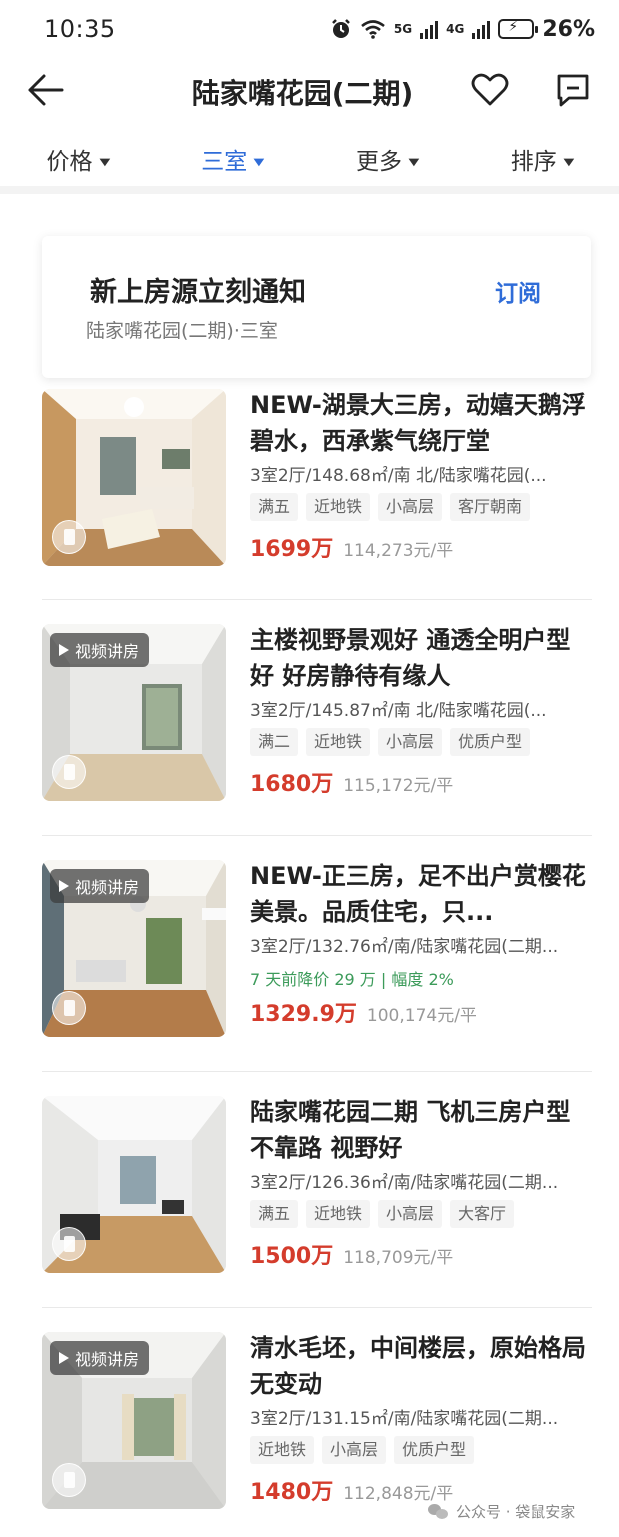 This screenshot has height=1537, width=619. Describe the element at coordinates (429, 29) in the screenshot. I see `signal-icon` at that location.